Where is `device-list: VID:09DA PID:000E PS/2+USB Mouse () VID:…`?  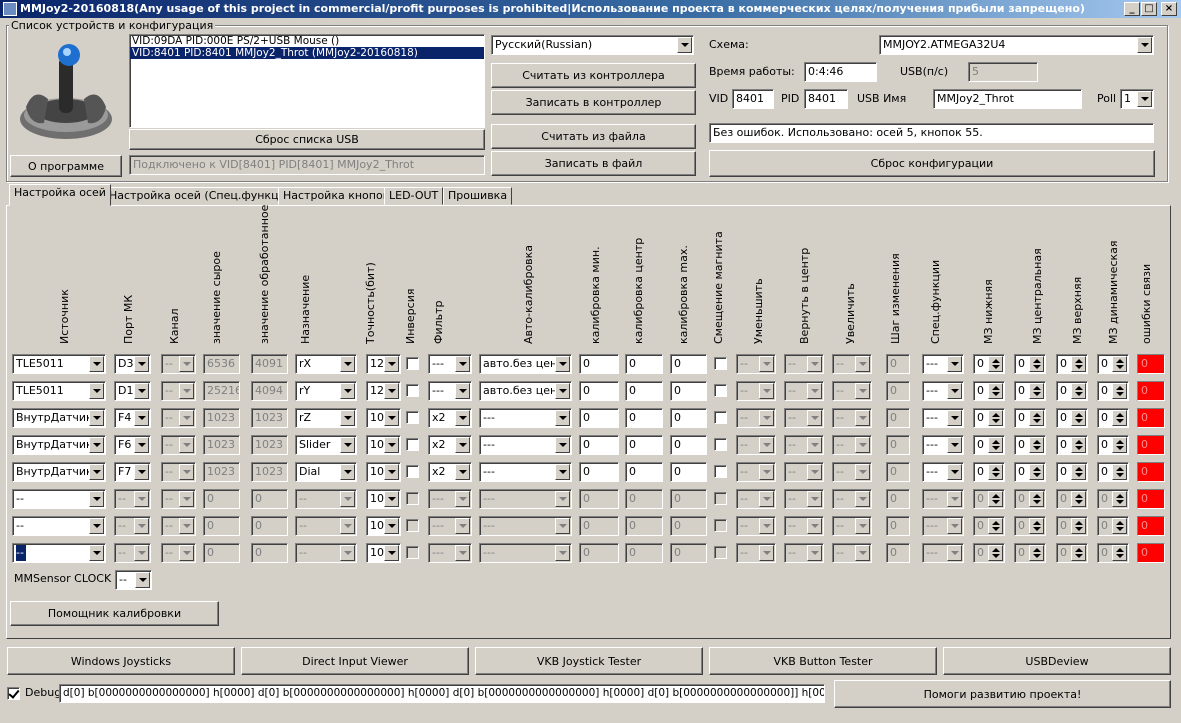 device-list: VID:09DA PID:000E PS/2+USB Mouse () VID:… is located at coordinates (307, 81).